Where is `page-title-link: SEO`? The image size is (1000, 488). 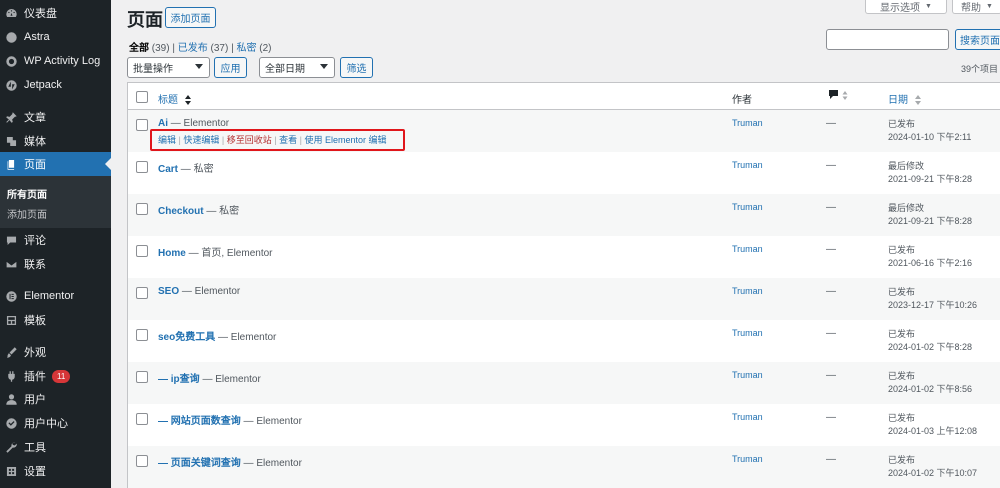 page-title-link: SEO is located at coordinates (168, 291).